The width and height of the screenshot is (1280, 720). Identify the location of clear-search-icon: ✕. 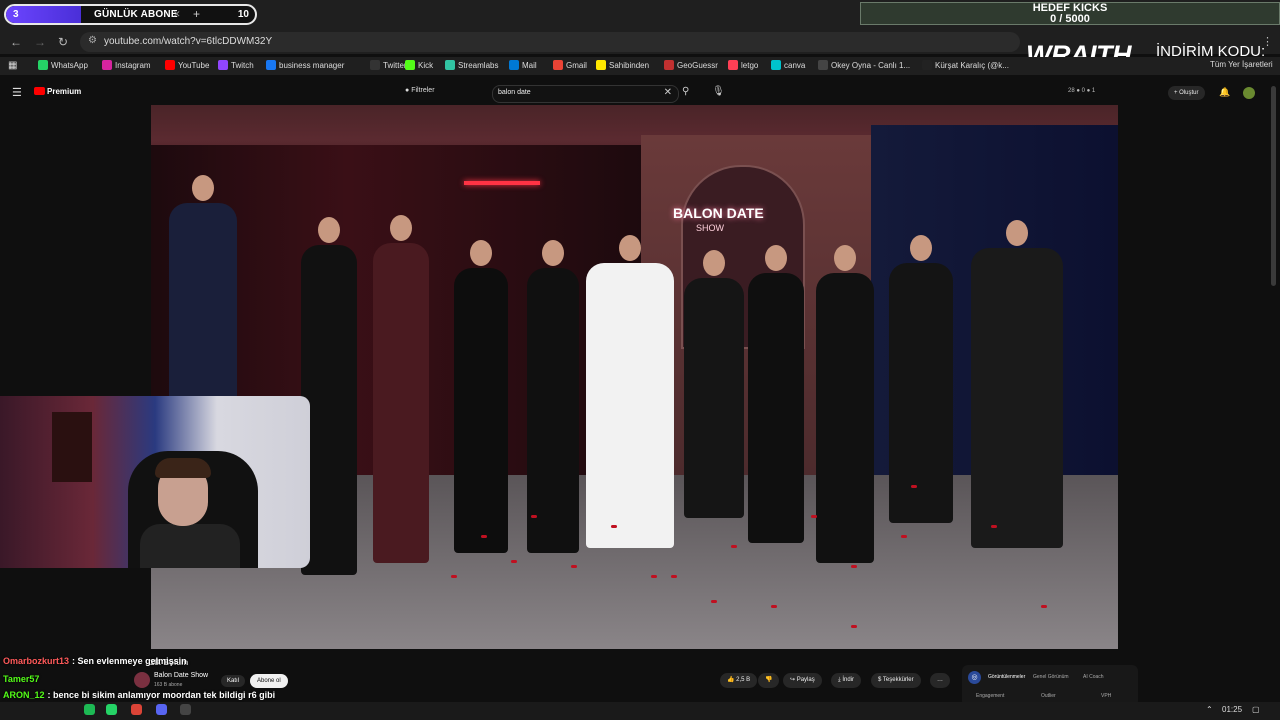
(668, 92).